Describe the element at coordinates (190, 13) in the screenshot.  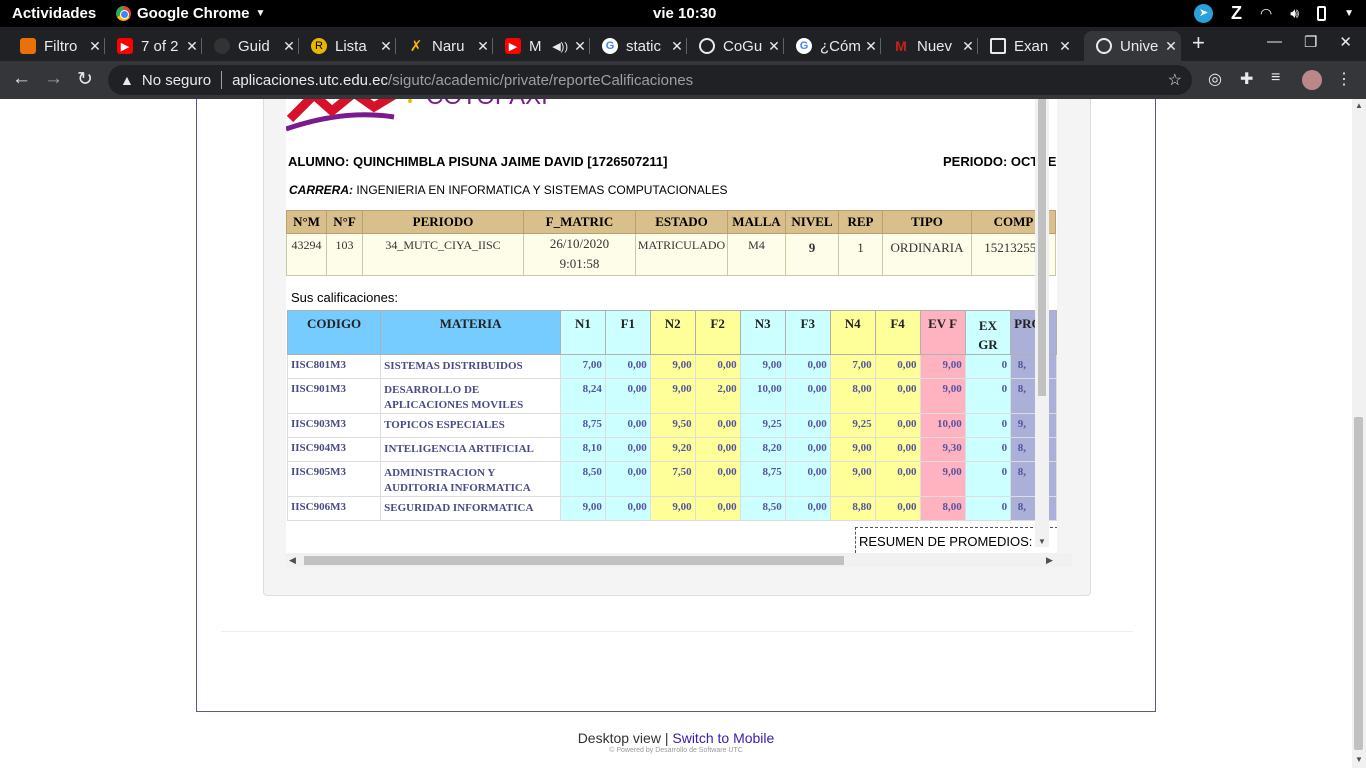
I see `app-menu: Google Chrome ▼` at that location.